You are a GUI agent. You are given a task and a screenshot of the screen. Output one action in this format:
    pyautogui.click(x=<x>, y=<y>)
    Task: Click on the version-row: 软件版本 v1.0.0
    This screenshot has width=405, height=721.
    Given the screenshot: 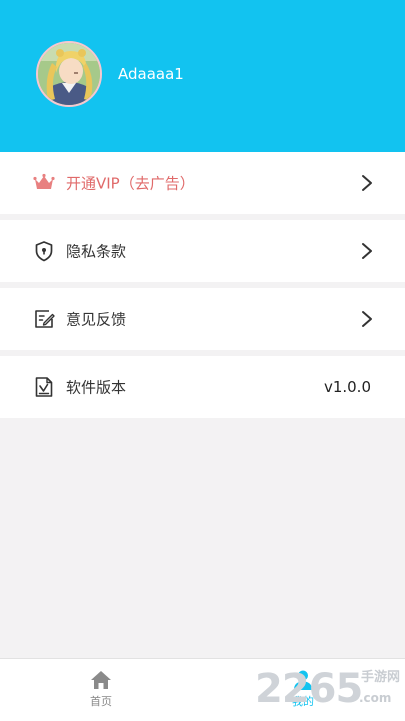 What is the action you would take?
    pyautogui.click(x=202, y=387)
    